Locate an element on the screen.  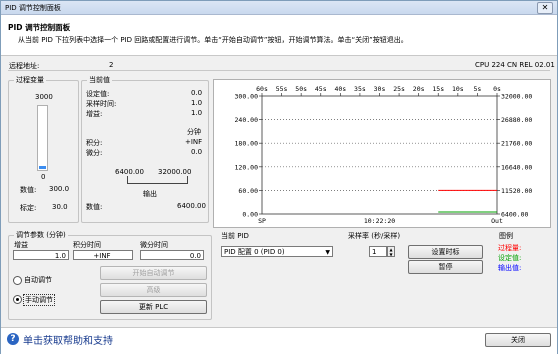
sample-rate-spinner: ▲ ▼ is located at coordinates (391, 251).